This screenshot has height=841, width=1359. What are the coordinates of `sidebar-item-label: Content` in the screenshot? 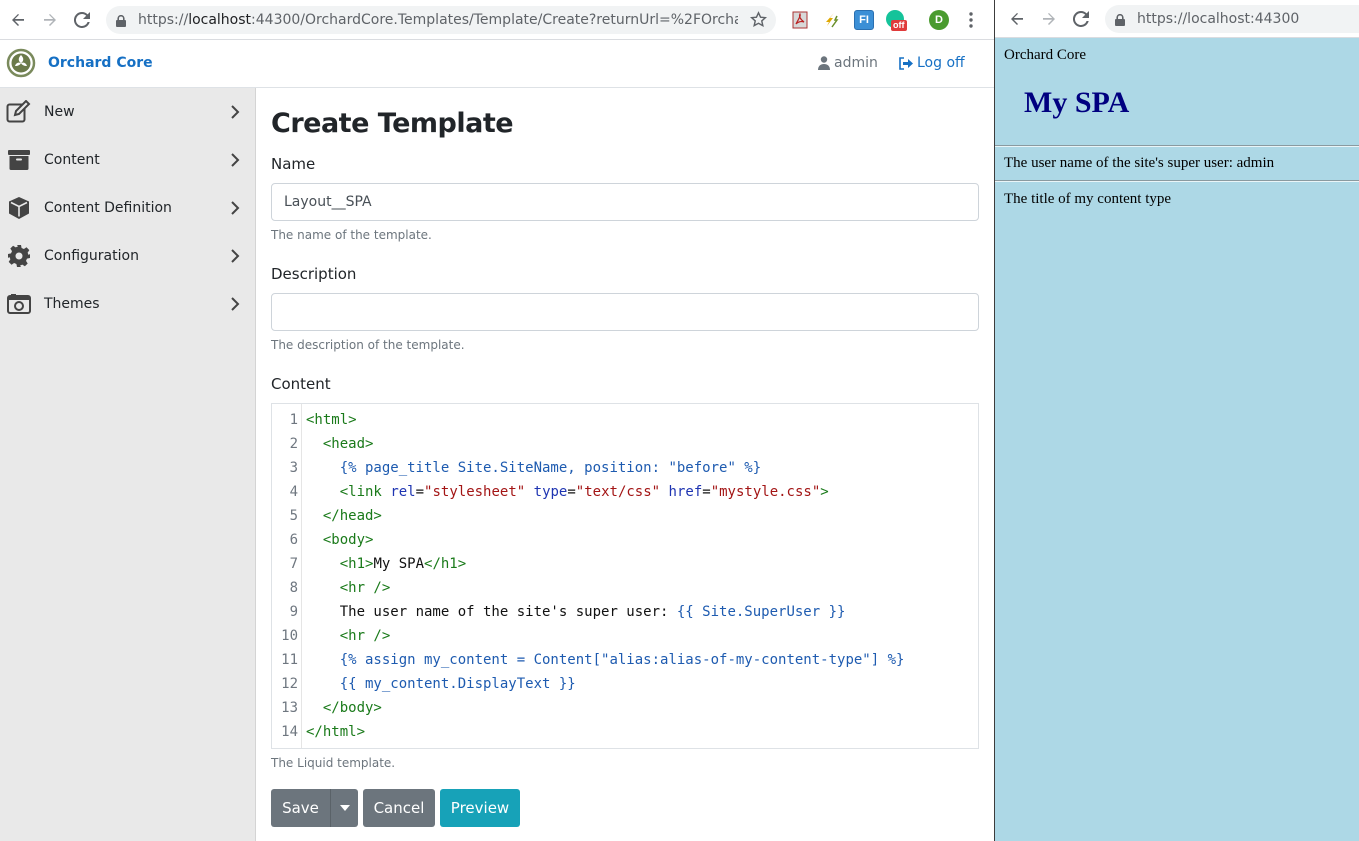 It's located at (72, 160).